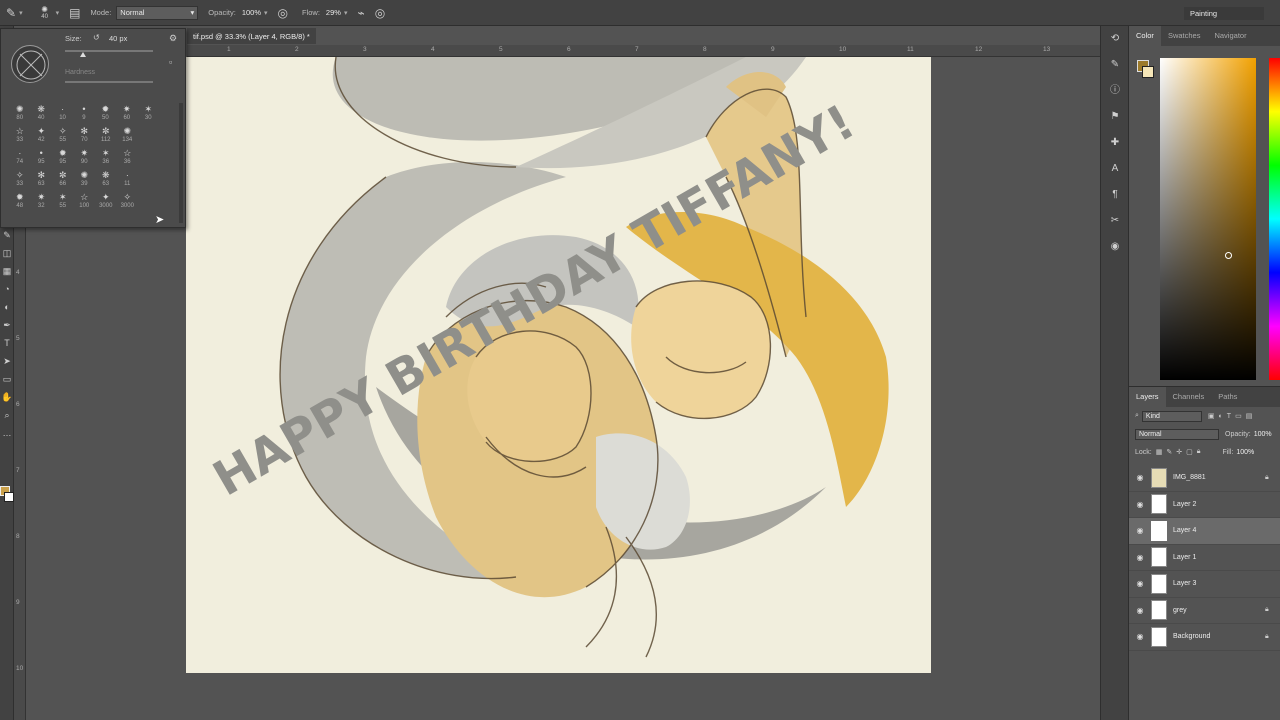 This screenshot has height=720, width=1280. I want to click on path-selection-tool-icon: ➤, so click(7, 361).